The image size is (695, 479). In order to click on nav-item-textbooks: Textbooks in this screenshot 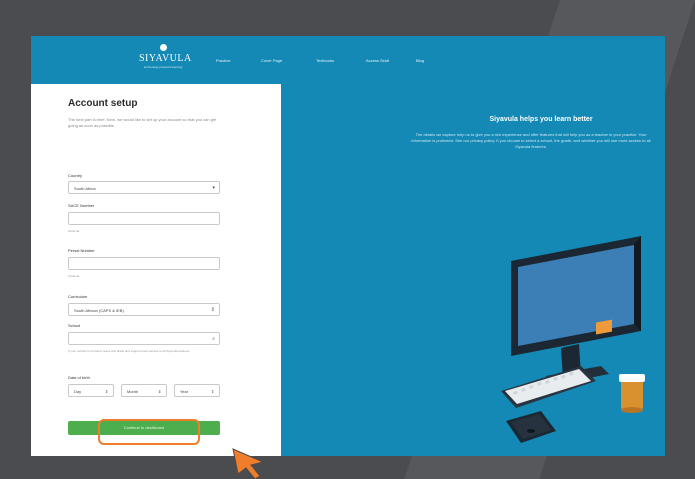, I will do `click(325, 60)`.